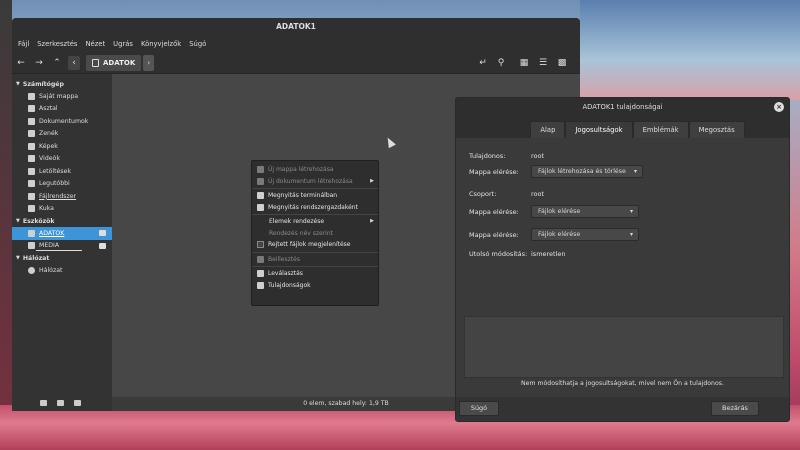 Image resolution: width=800 pixels, height=450 pixels. Describe the element at coordinates (548, 254) in the screenshot. I see `last-modified-value: ismeretlen` at that location.